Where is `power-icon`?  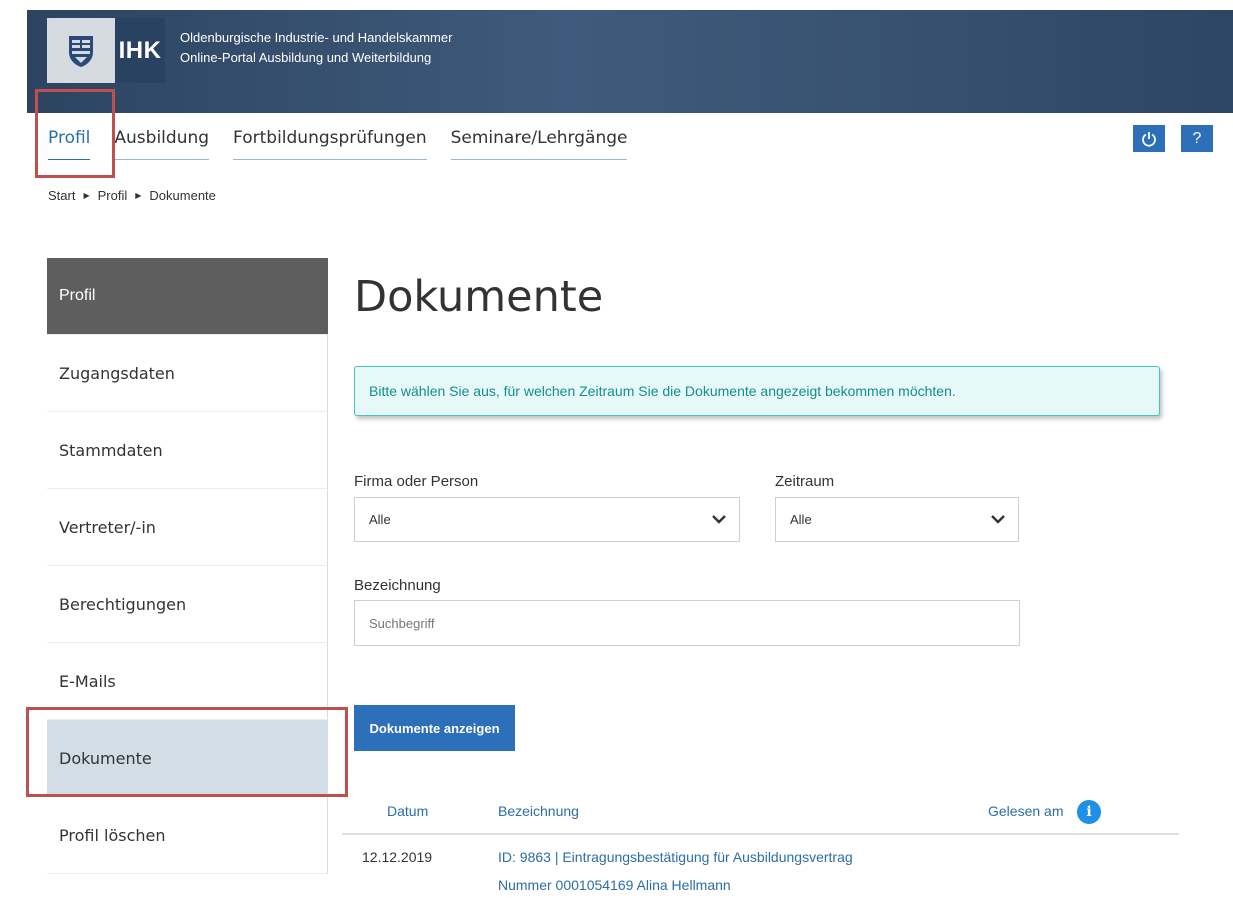 power-icon is located at coordinates (1149, 139).